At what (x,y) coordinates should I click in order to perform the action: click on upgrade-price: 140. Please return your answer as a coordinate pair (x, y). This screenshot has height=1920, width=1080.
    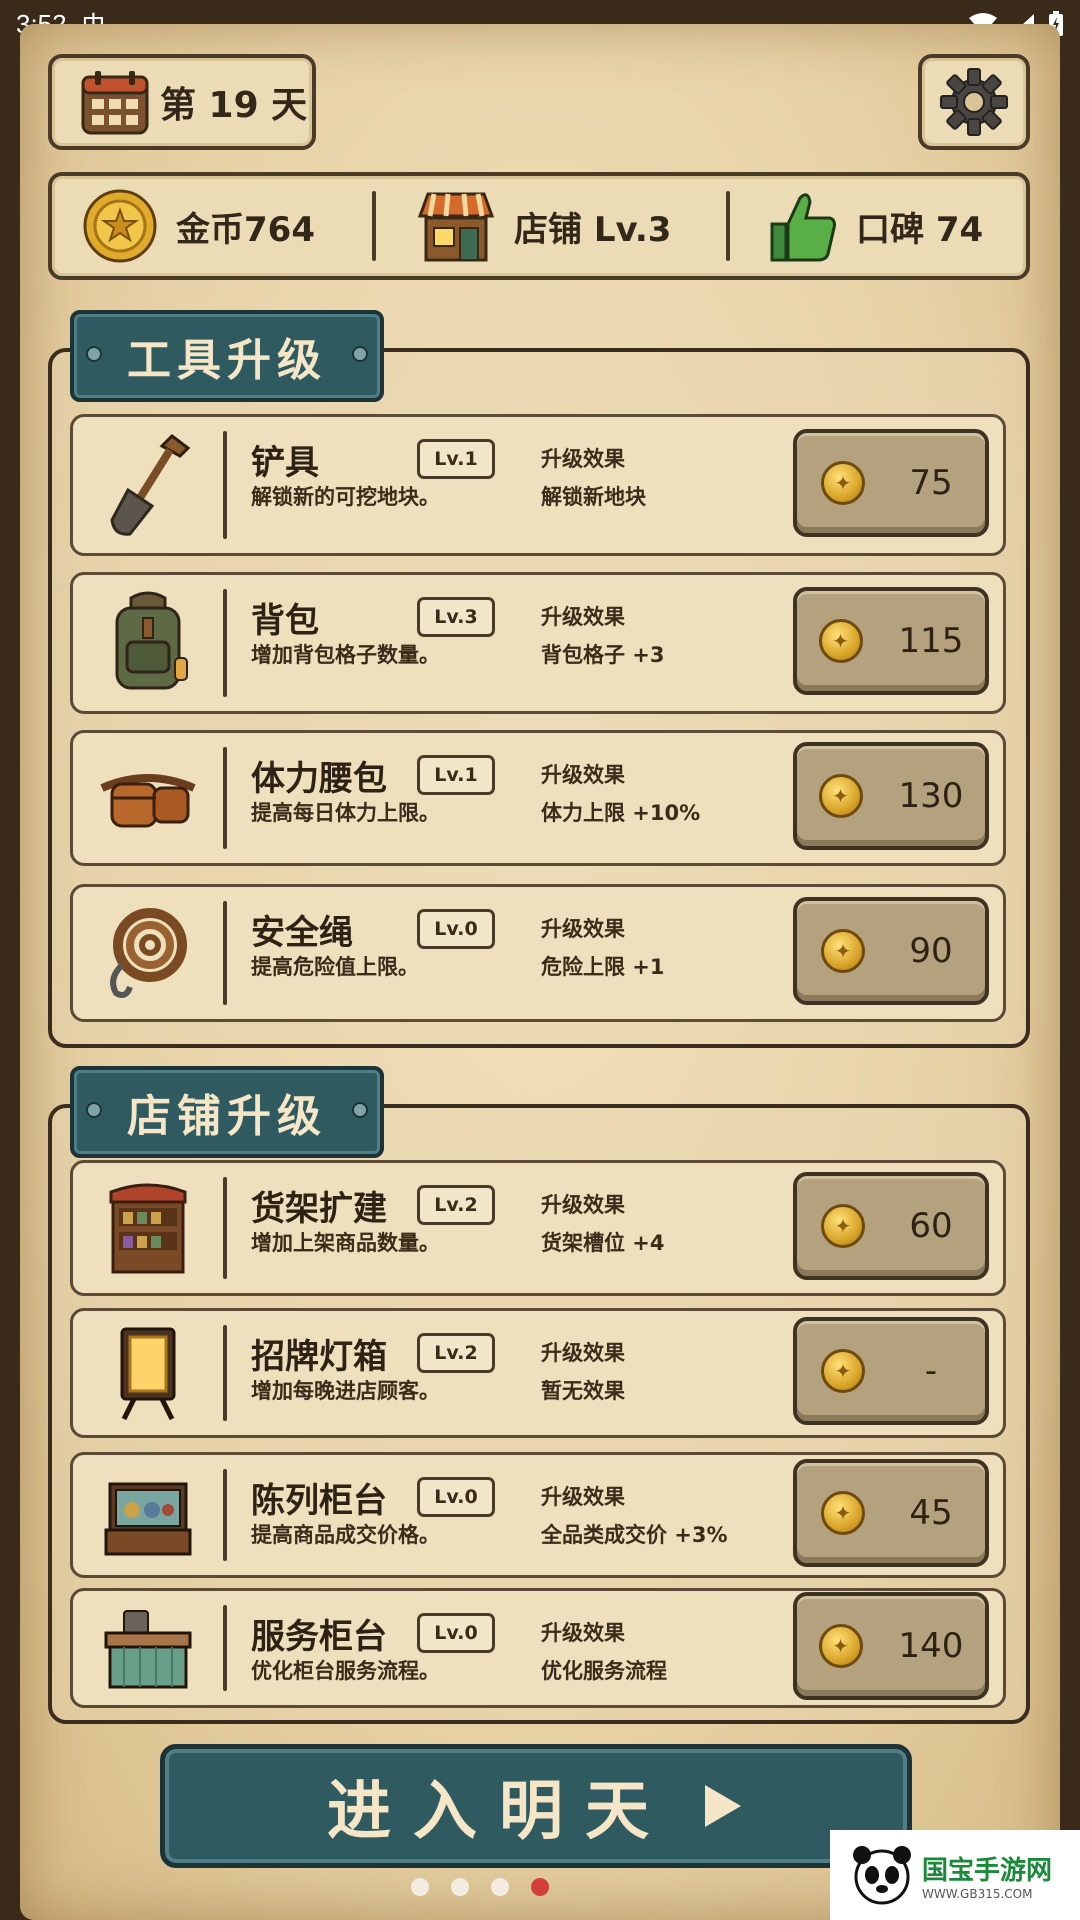
    Looking at the image, I should click on (931, 1646).